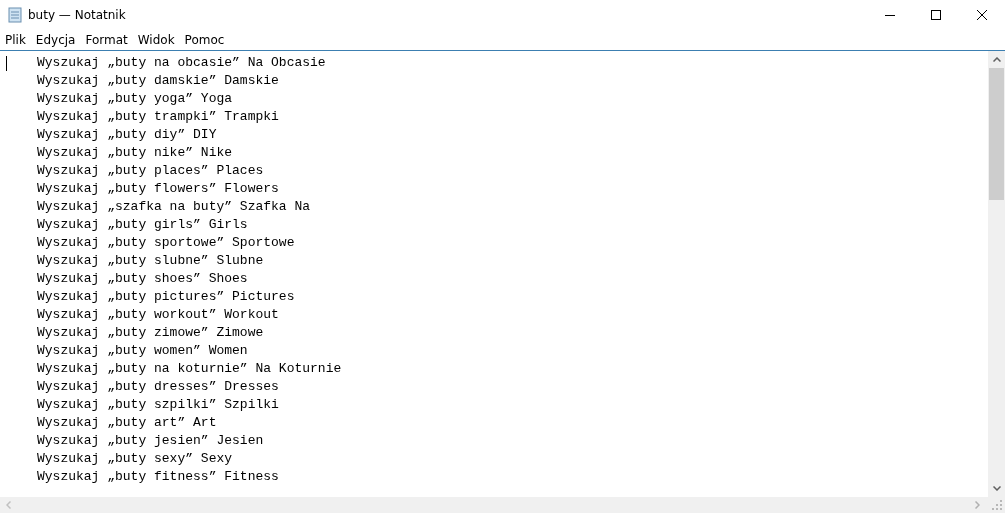  What do you see at coordinates (135, 99) in the screenshot?
I see `text-line: Wyszukaj „buty yoga” Yoga` at bounding box center [135, 99].